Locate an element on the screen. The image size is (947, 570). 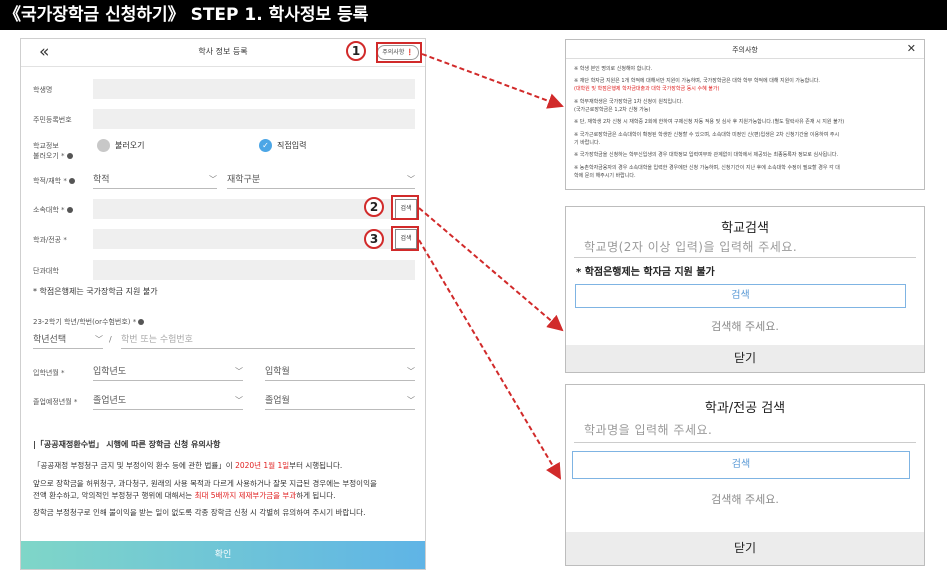
notice-divider is located at coordinates (745, 58).